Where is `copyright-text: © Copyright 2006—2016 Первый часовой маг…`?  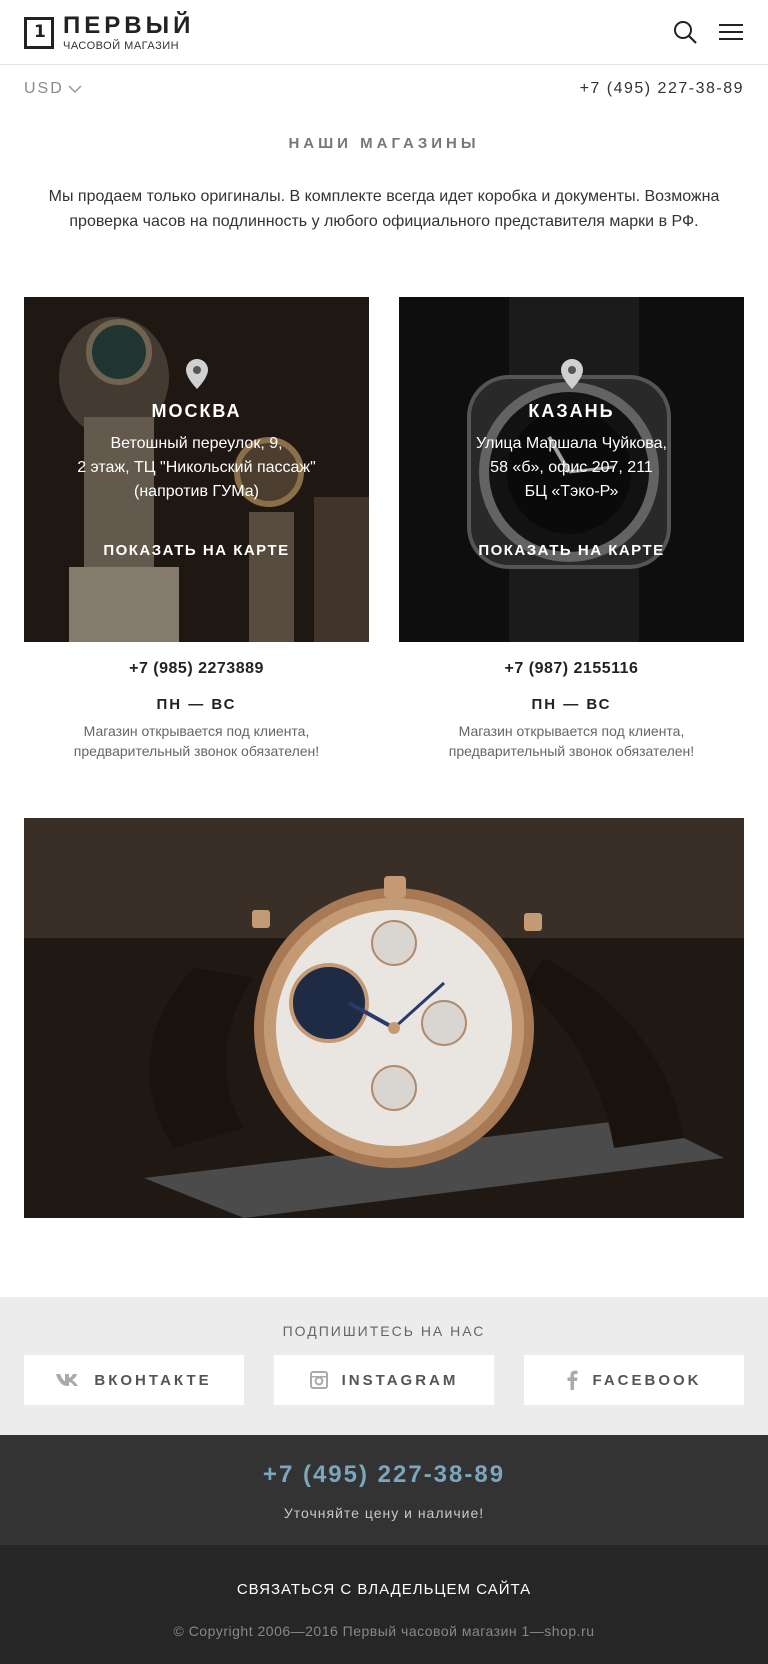
copyright-text: © Copyright 2006—2016 Первый часовой маг… is located at coordinates (384, 1631).